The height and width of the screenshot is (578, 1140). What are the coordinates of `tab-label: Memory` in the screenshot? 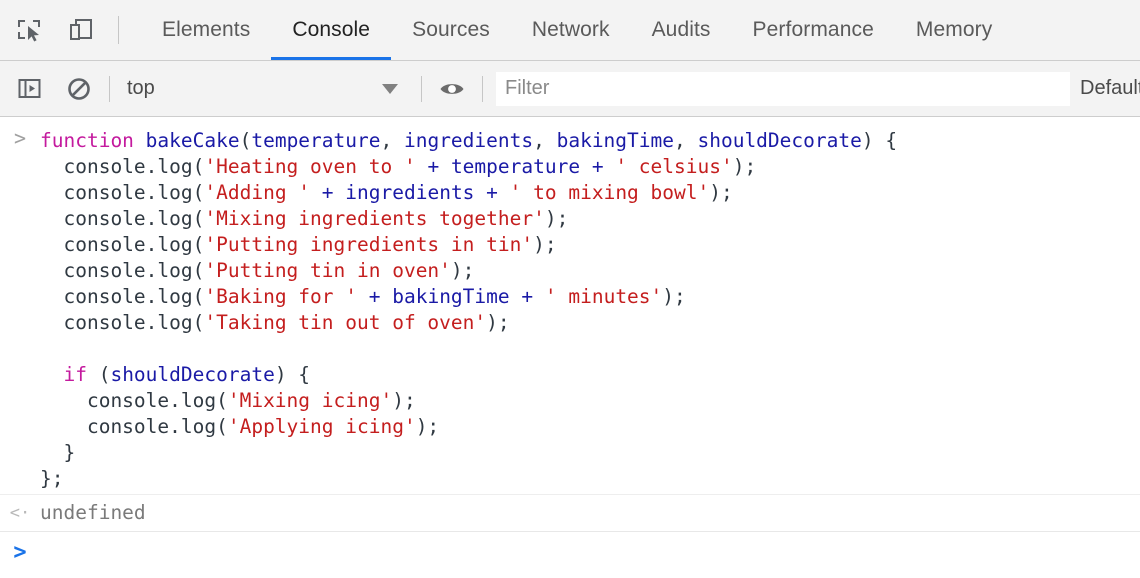 It's located at (954, 29).